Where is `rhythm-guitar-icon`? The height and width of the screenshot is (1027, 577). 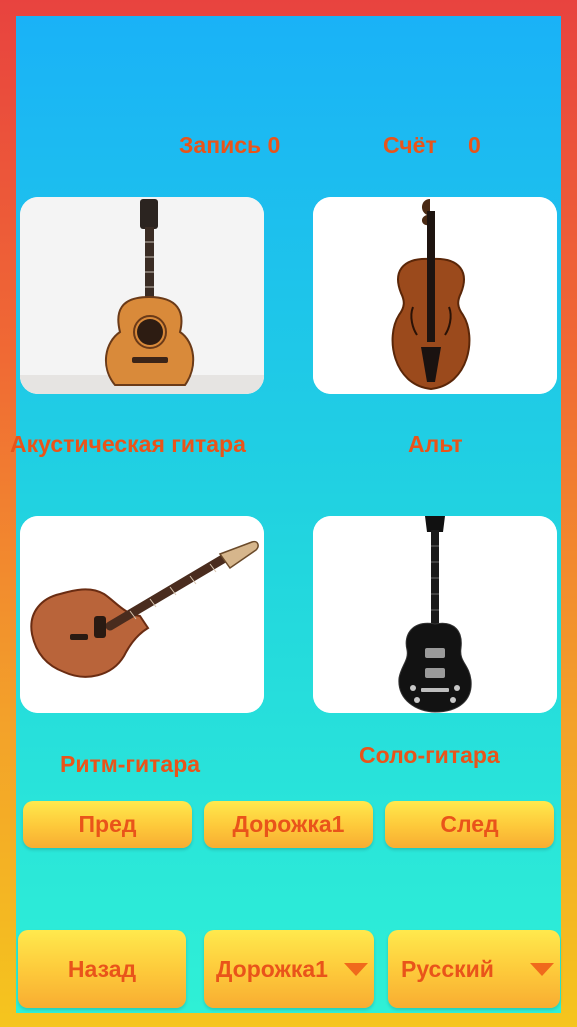
rhythm-guitar-icon is located at coordinates (142, 614).